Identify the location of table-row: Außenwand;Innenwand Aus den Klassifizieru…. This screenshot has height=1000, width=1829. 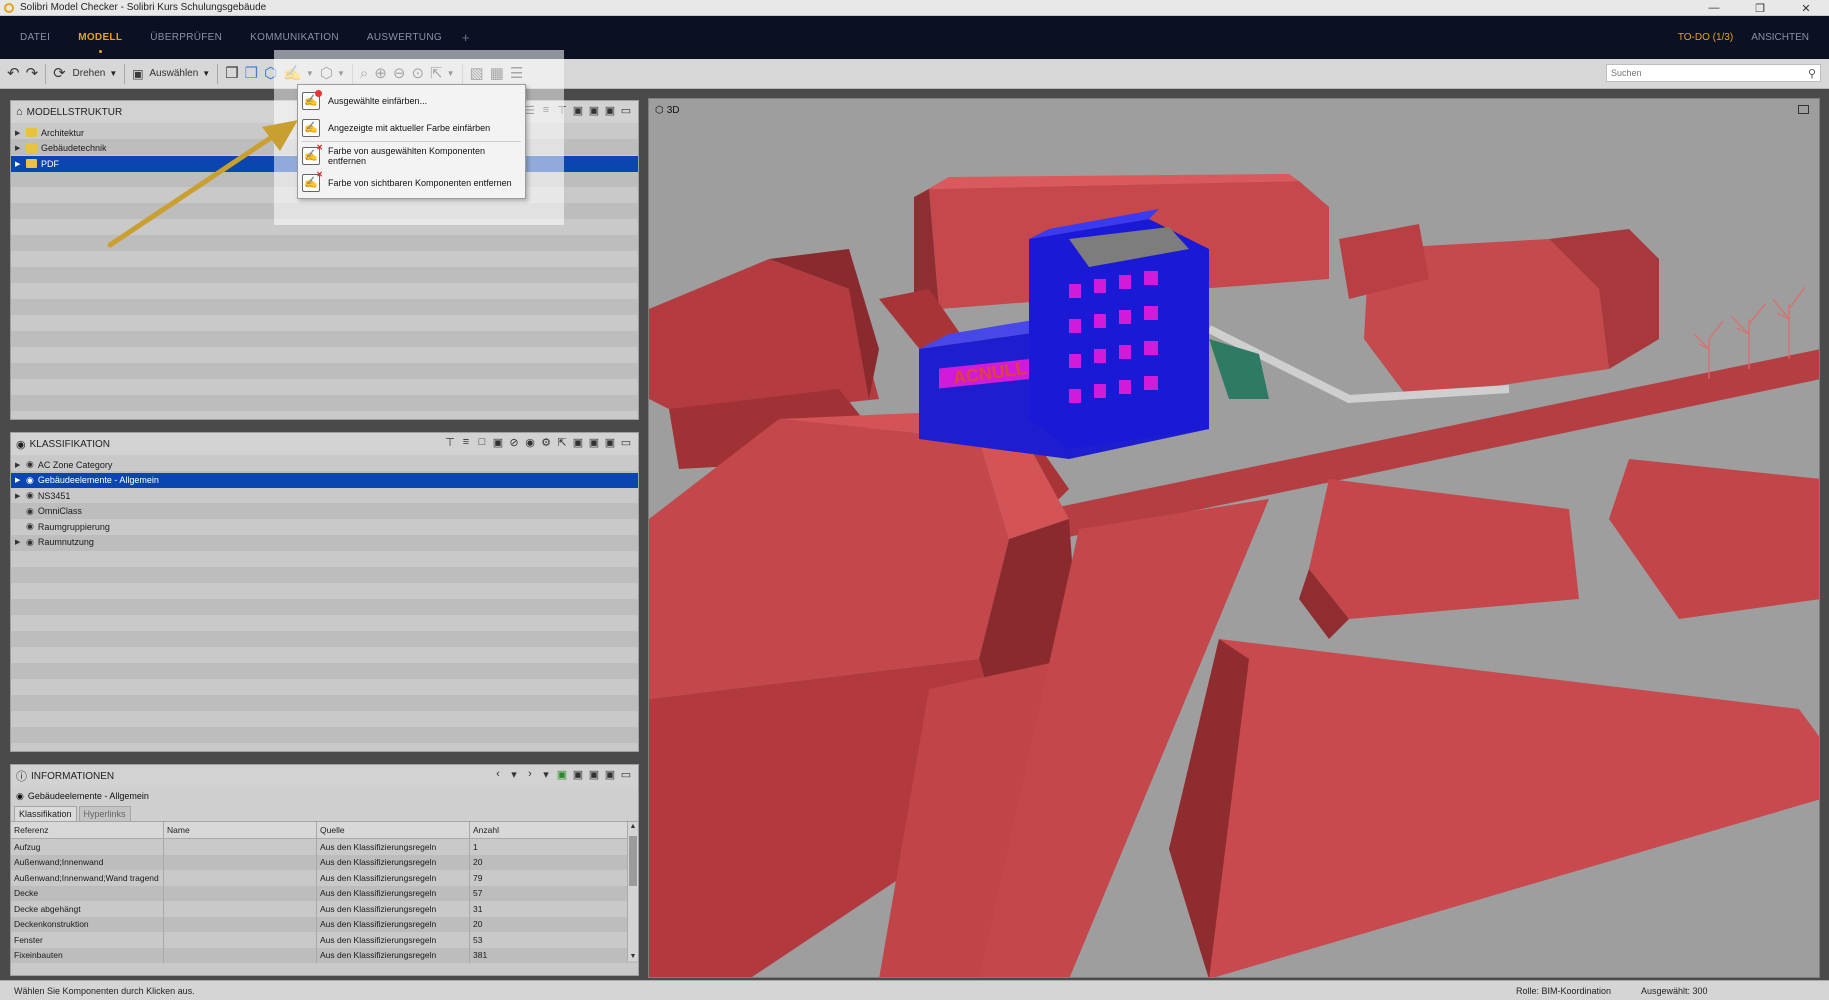
(324, 862).